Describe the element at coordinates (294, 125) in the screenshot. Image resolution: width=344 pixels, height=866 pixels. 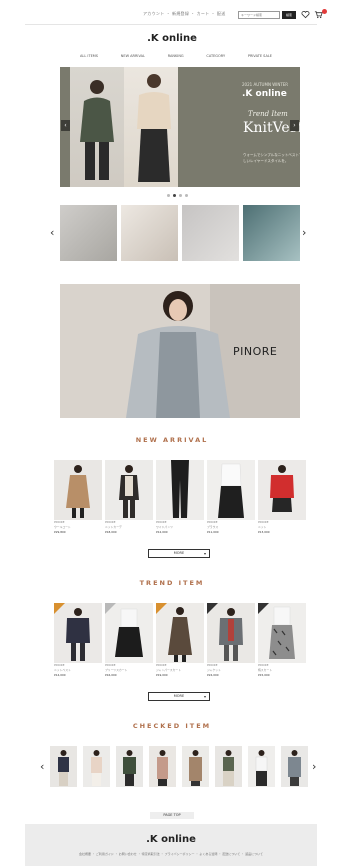
I see `hero-next-arrow: ›` at that location.